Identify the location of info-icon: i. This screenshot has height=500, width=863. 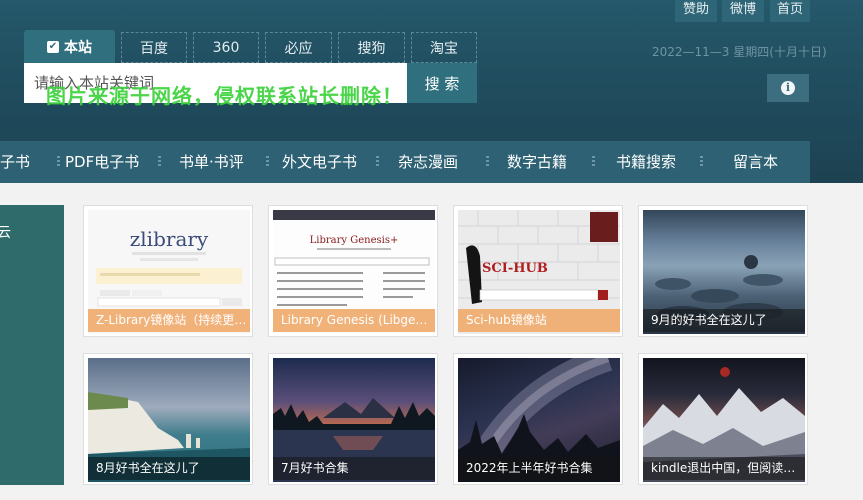
(788, 88).